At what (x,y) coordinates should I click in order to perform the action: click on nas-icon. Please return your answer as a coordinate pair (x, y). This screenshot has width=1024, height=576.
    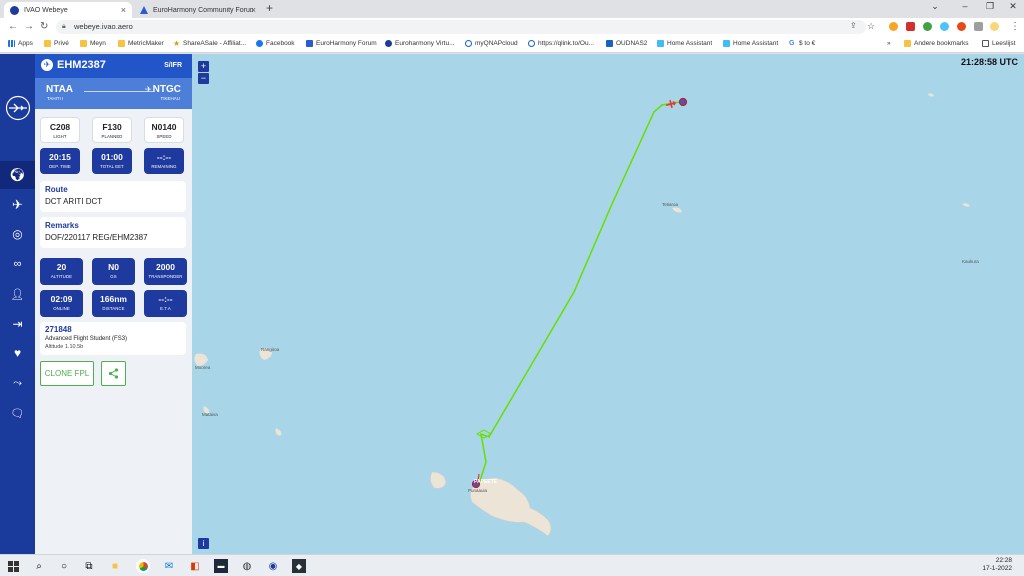
    Looking at the image, I should click on (609, 43).